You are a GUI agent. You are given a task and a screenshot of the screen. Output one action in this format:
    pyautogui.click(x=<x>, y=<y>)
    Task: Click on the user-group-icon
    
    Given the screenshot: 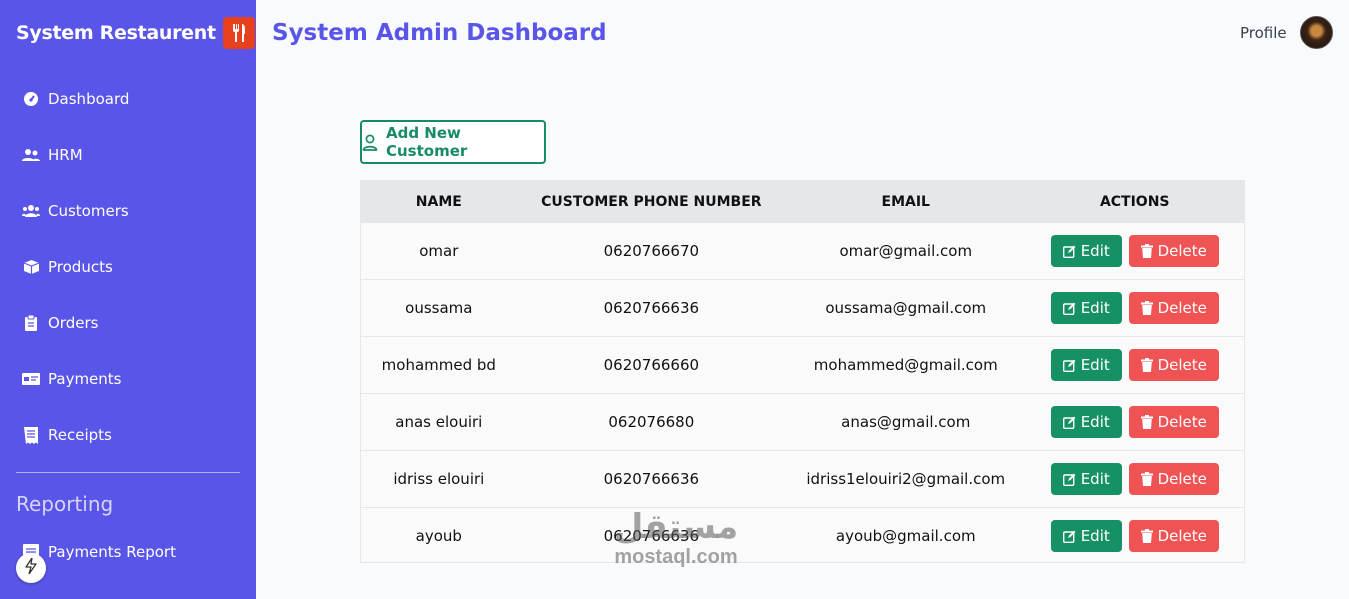 What is the action you would take?
    pyautogui.click(x=31, y=211)
    